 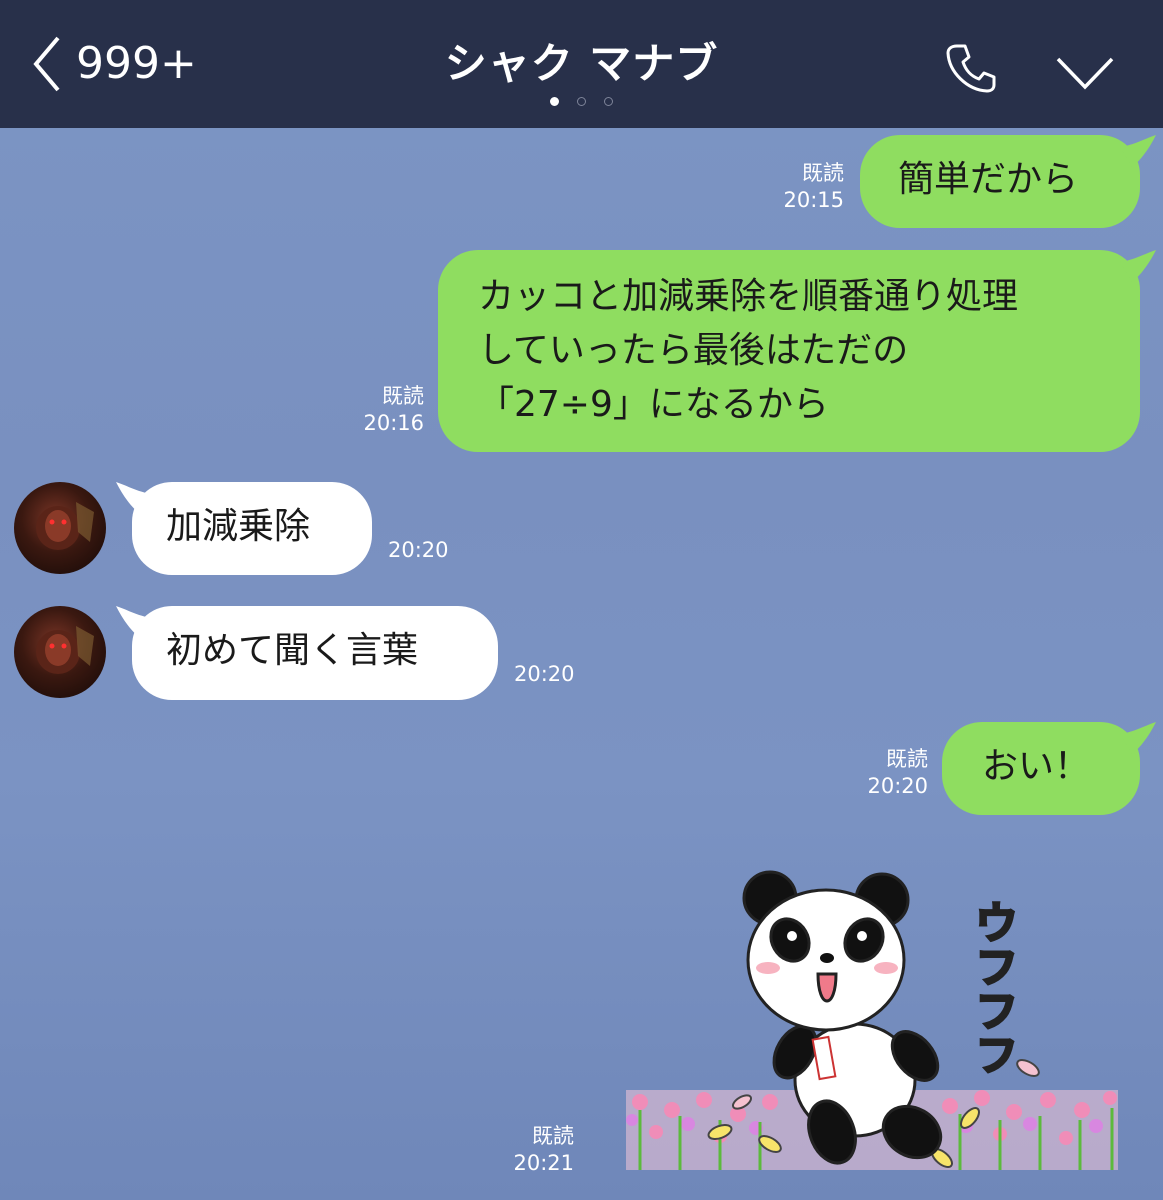 What do you see at coordinates (543, 1163) in the screenshot?
I see `message-time: 20:21` at bounding box center [543, 1163].